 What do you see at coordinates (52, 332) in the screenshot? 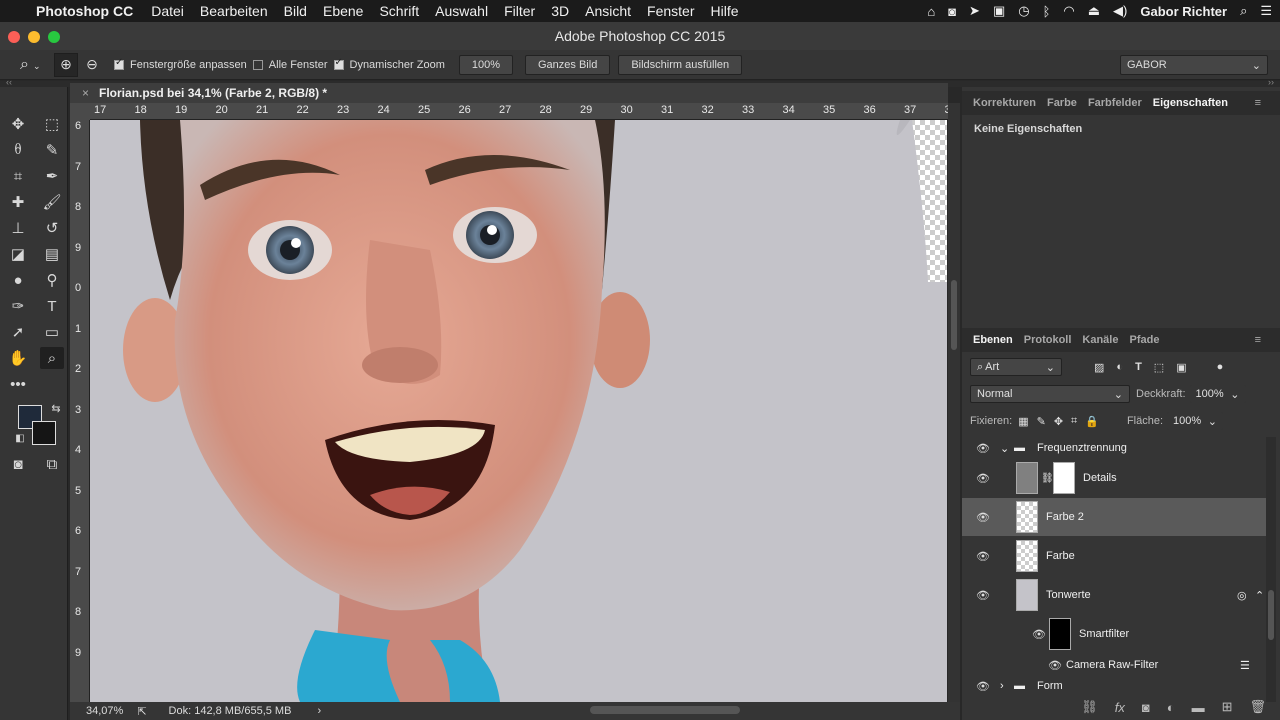
I see `rectangle-tool-icon: ▭` at bounding box center [52, 332].